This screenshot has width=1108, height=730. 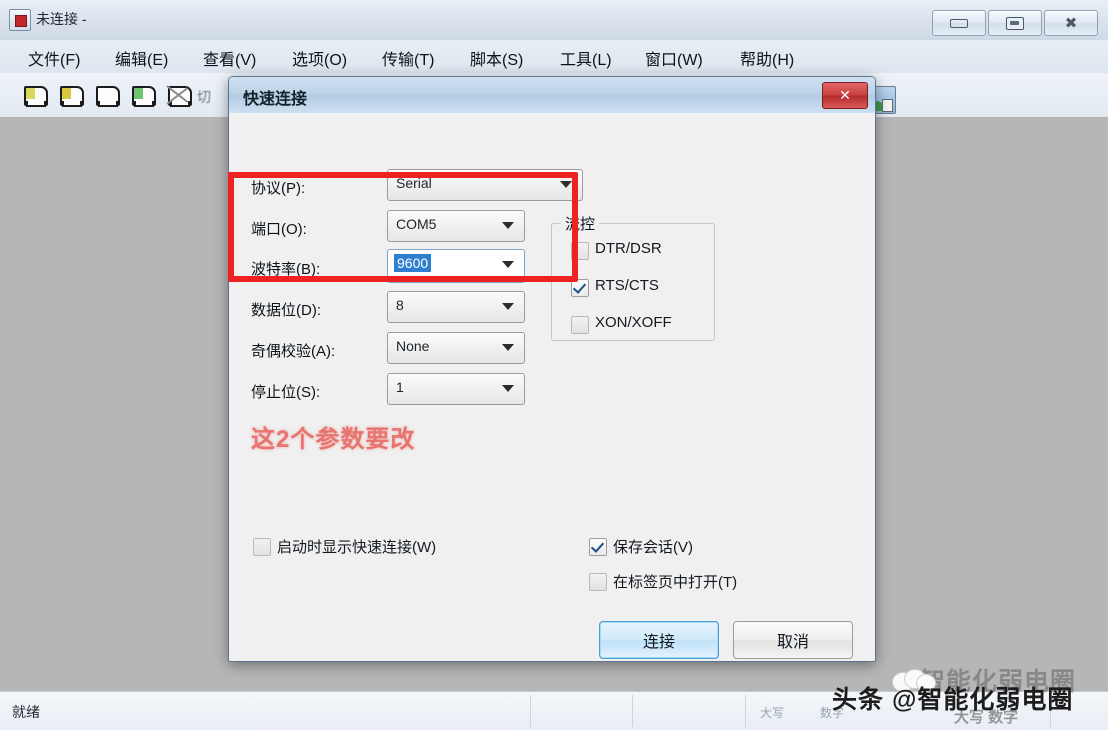 What do you see at coordinates (633, 322) in the screenshot?
I see `xon-xoff-label: XON/XOFF` at bounding box center [633, 322].